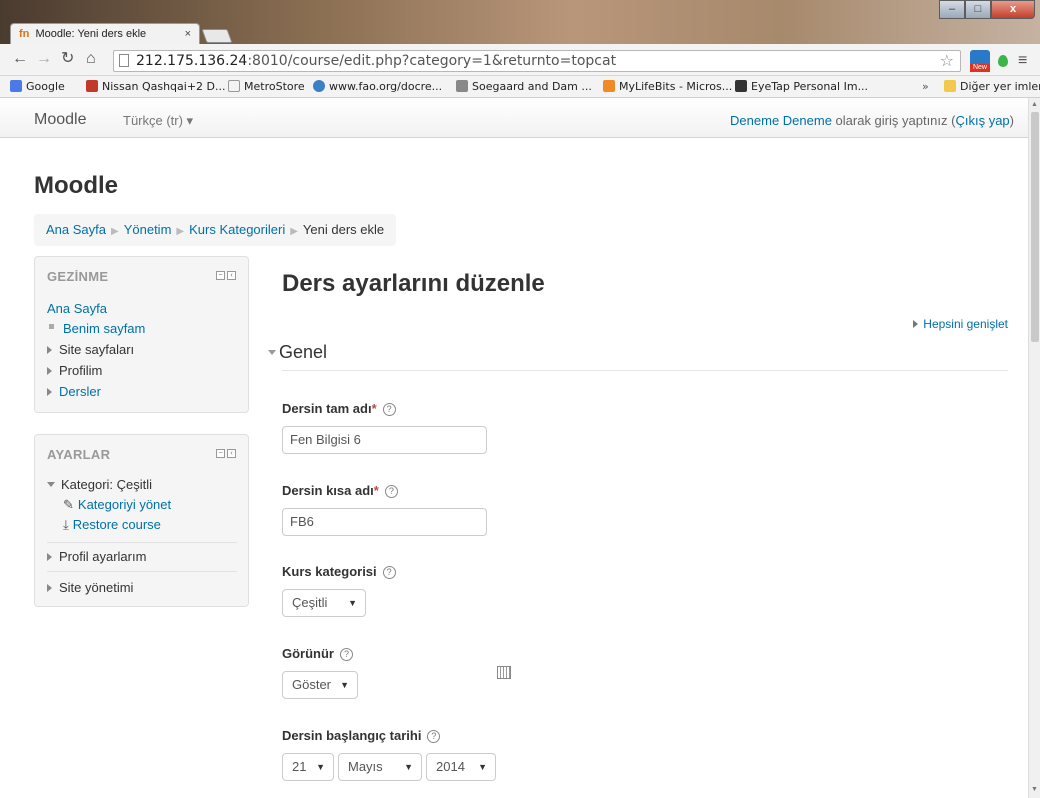 This screenshot has width=1040, height=798. I want to click on page-scrollbar: ▲ ▼, so click(1034, 448).